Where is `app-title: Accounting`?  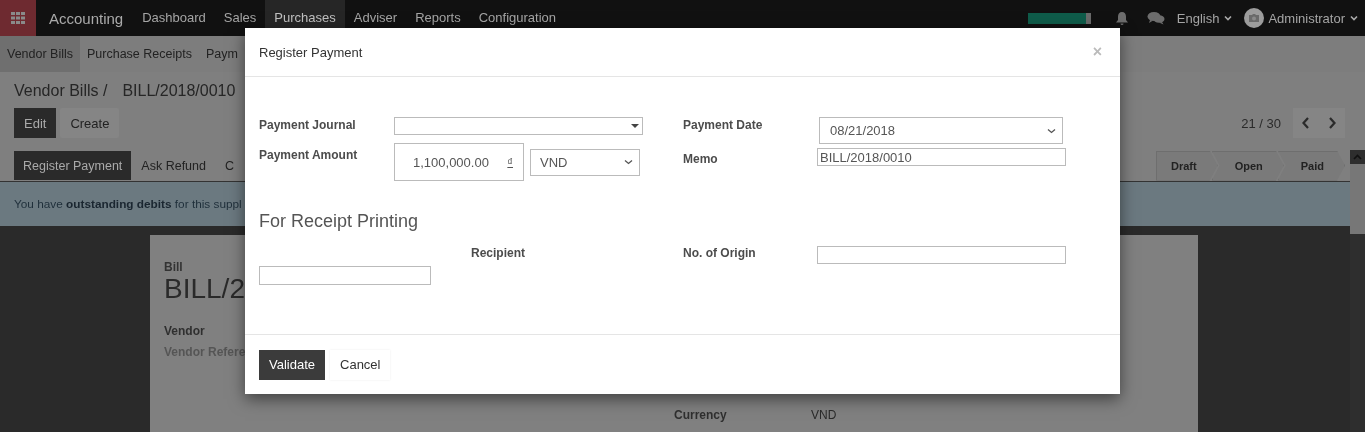 app-title: Accounting is located at coordinates (86, 18).